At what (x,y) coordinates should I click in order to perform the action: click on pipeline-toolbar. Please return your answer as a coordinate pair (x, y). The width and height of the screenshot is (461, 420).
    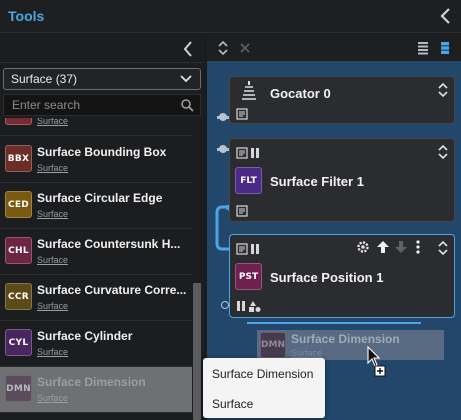
    Looking at the image, I should click on (334, 48).